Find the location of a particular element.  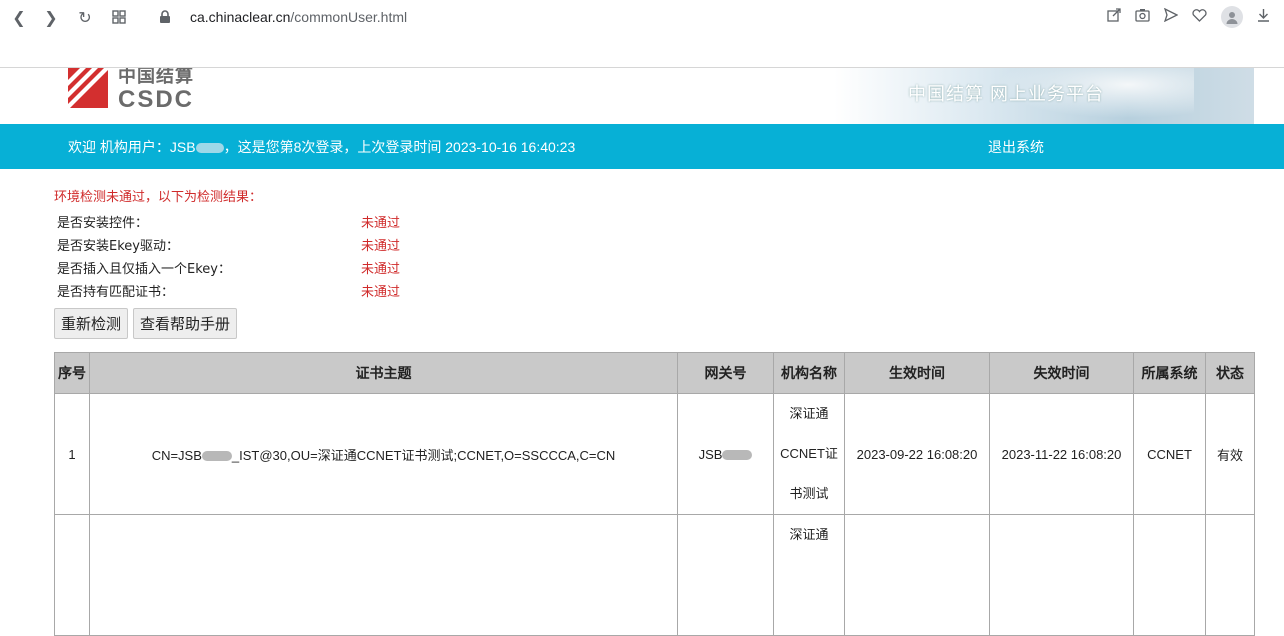

cell-index: 1 is located at coordinates (72, 454).